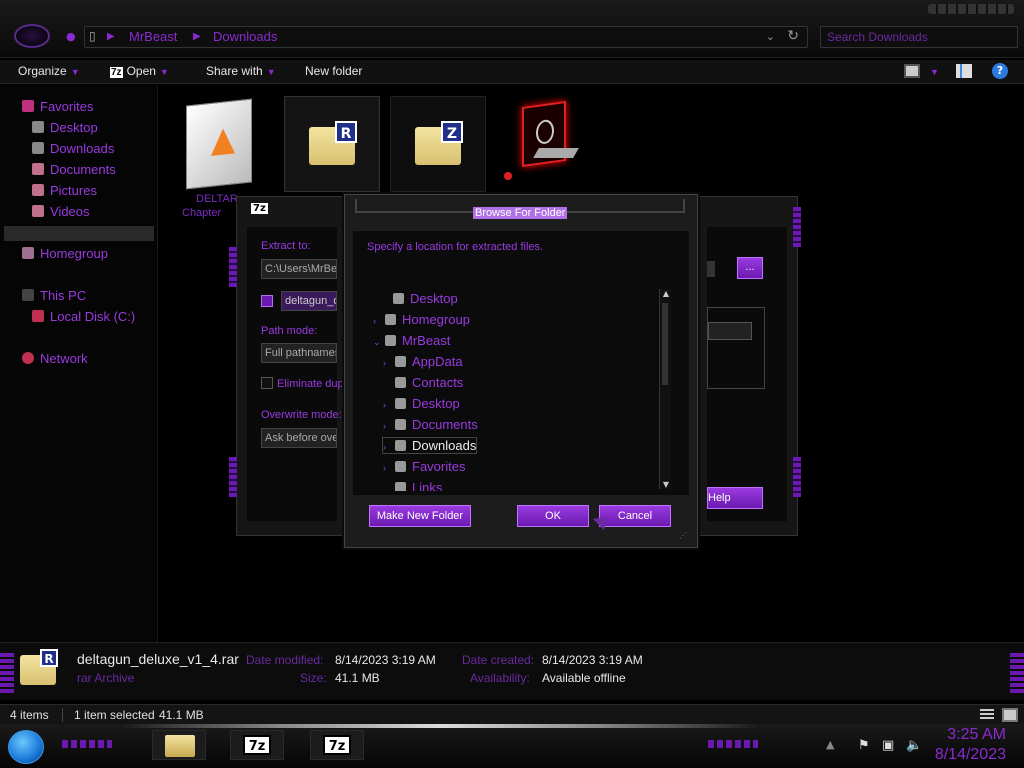 The image size is (1024, 768). I want to click on file-item-rar: R, so click(332, 144).